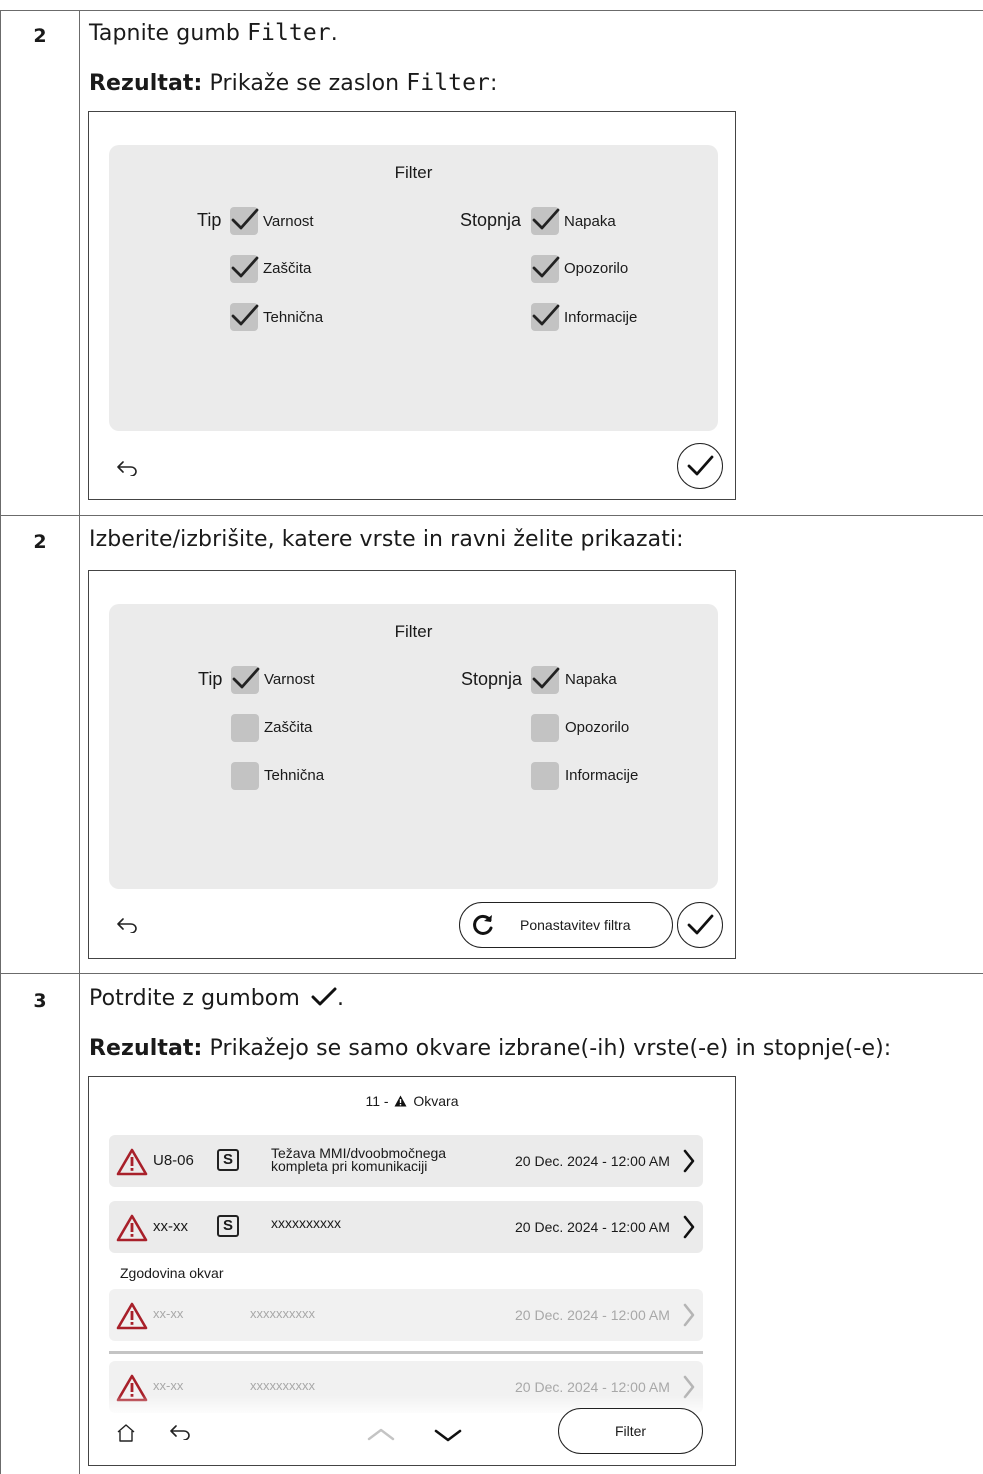  What do you see at coordinates (381, 1434) in the screenshot?
I see `chevron-up-icon` at bounding box center [381, 1434].